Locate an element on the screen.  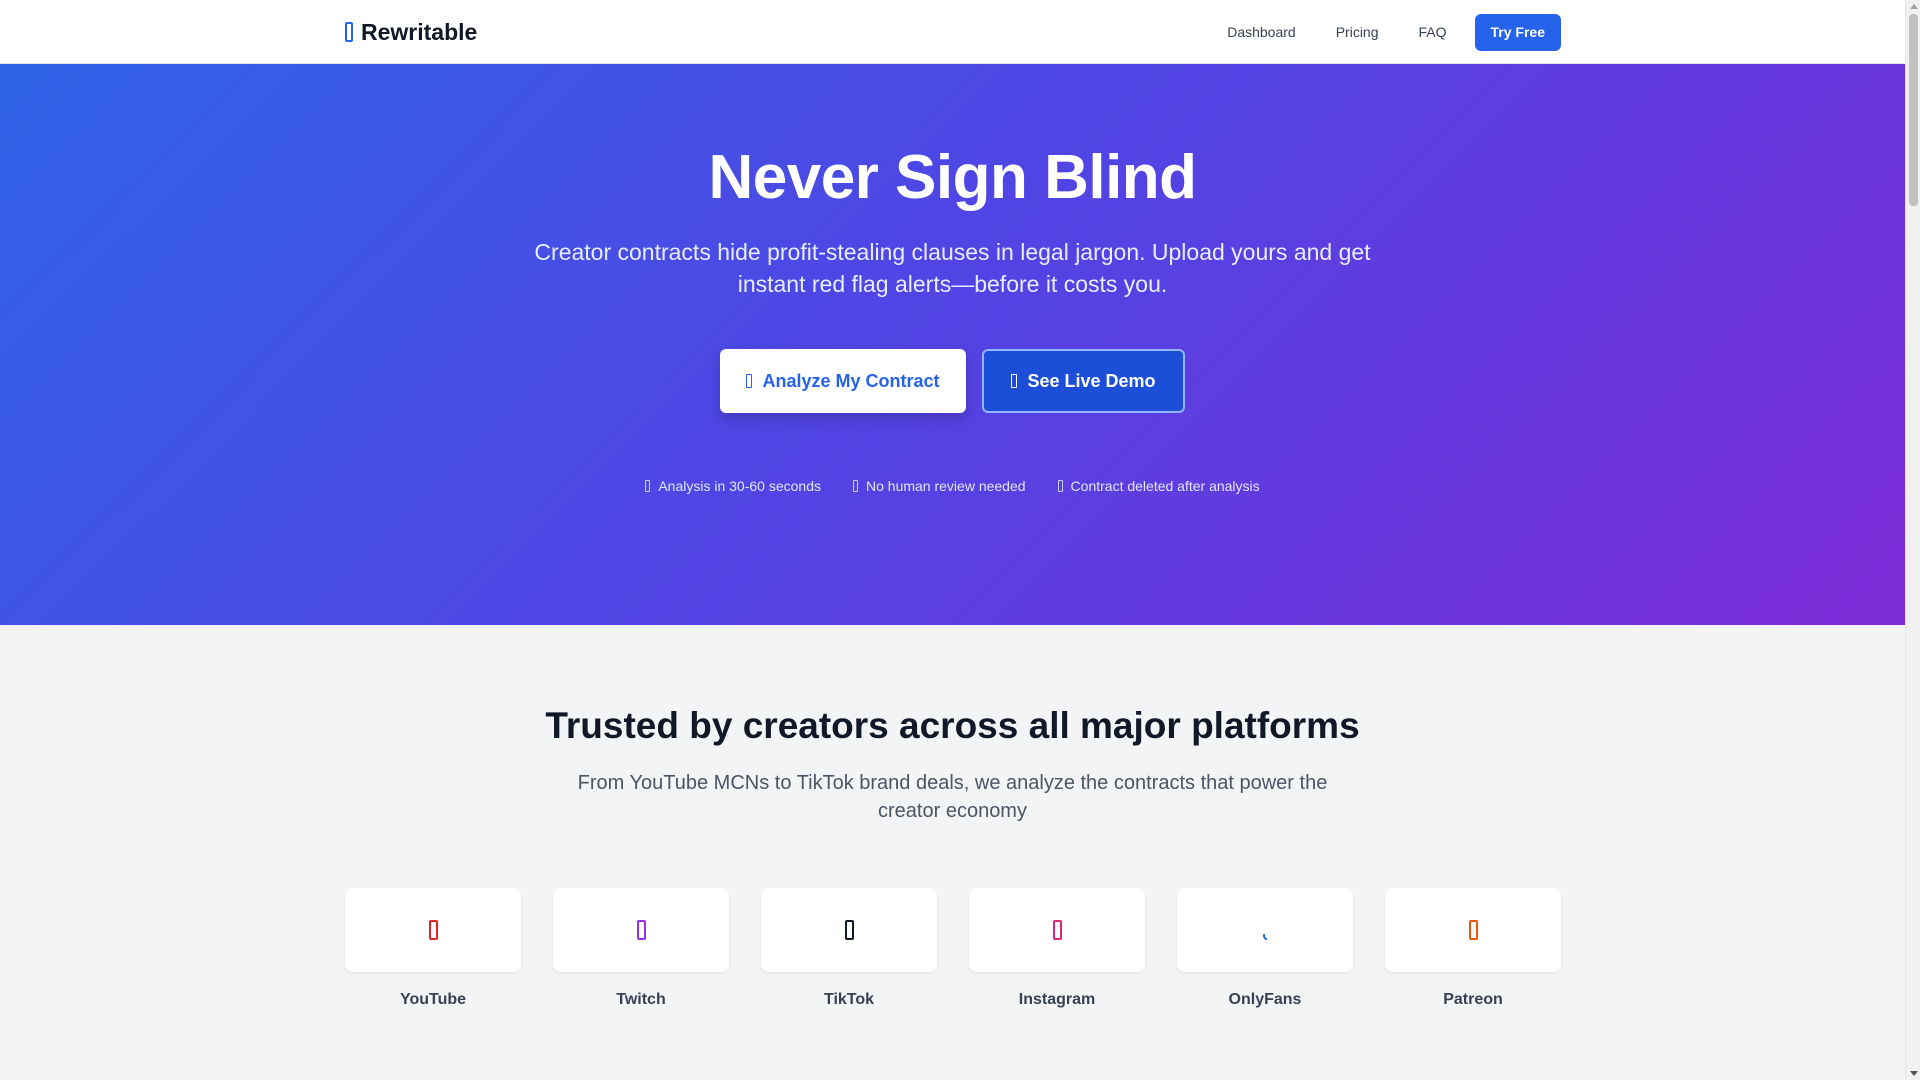
hero-title: Never Sign Blind is located at coordinates (952, 177).